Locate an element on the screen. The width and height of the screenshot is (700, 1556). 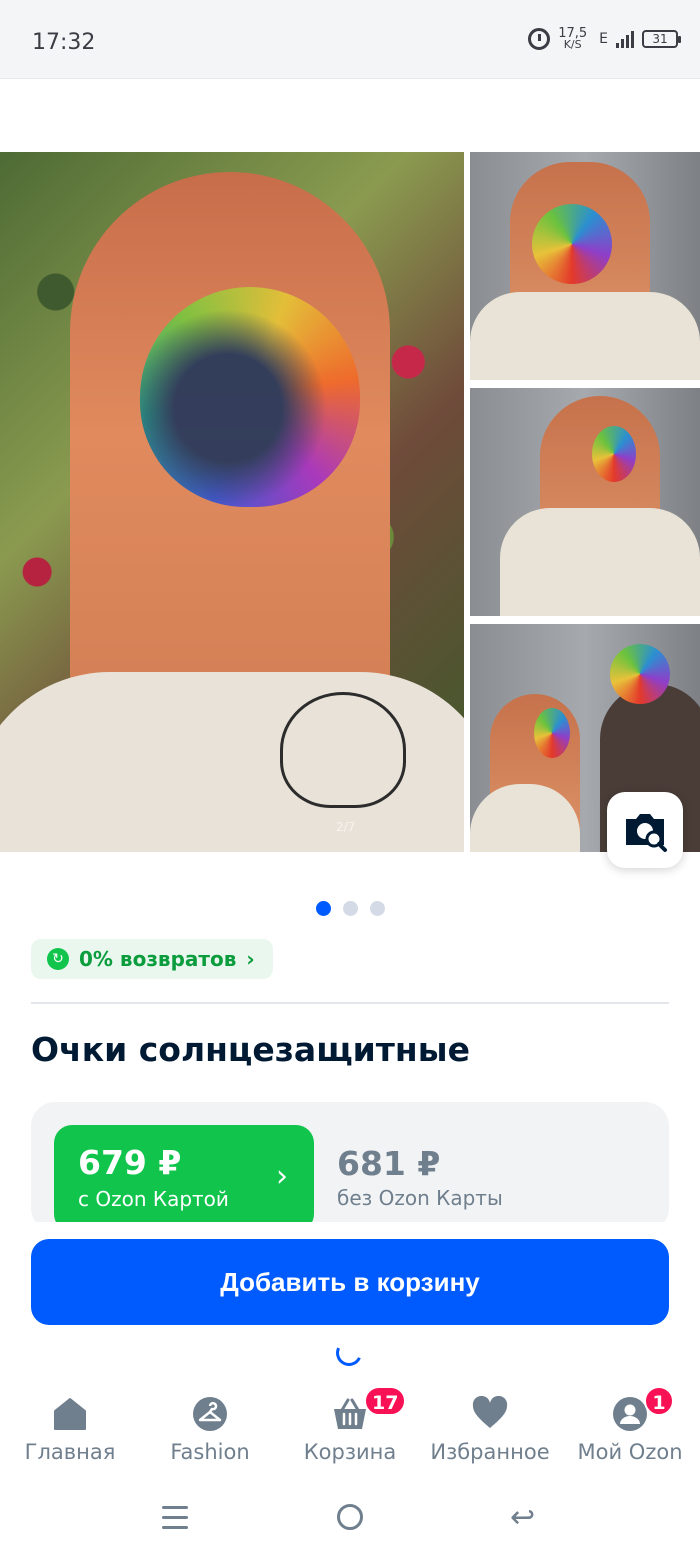
returns-label: 0% возвратов is located at coordinates (158, 959).